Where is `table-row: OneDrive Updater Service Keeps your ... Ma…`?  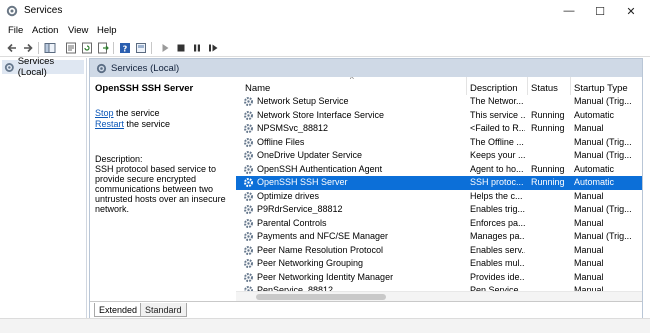 table-row: OneDrive Updater Service Keeps your ... Ma… is located at coordinates (439, 156).